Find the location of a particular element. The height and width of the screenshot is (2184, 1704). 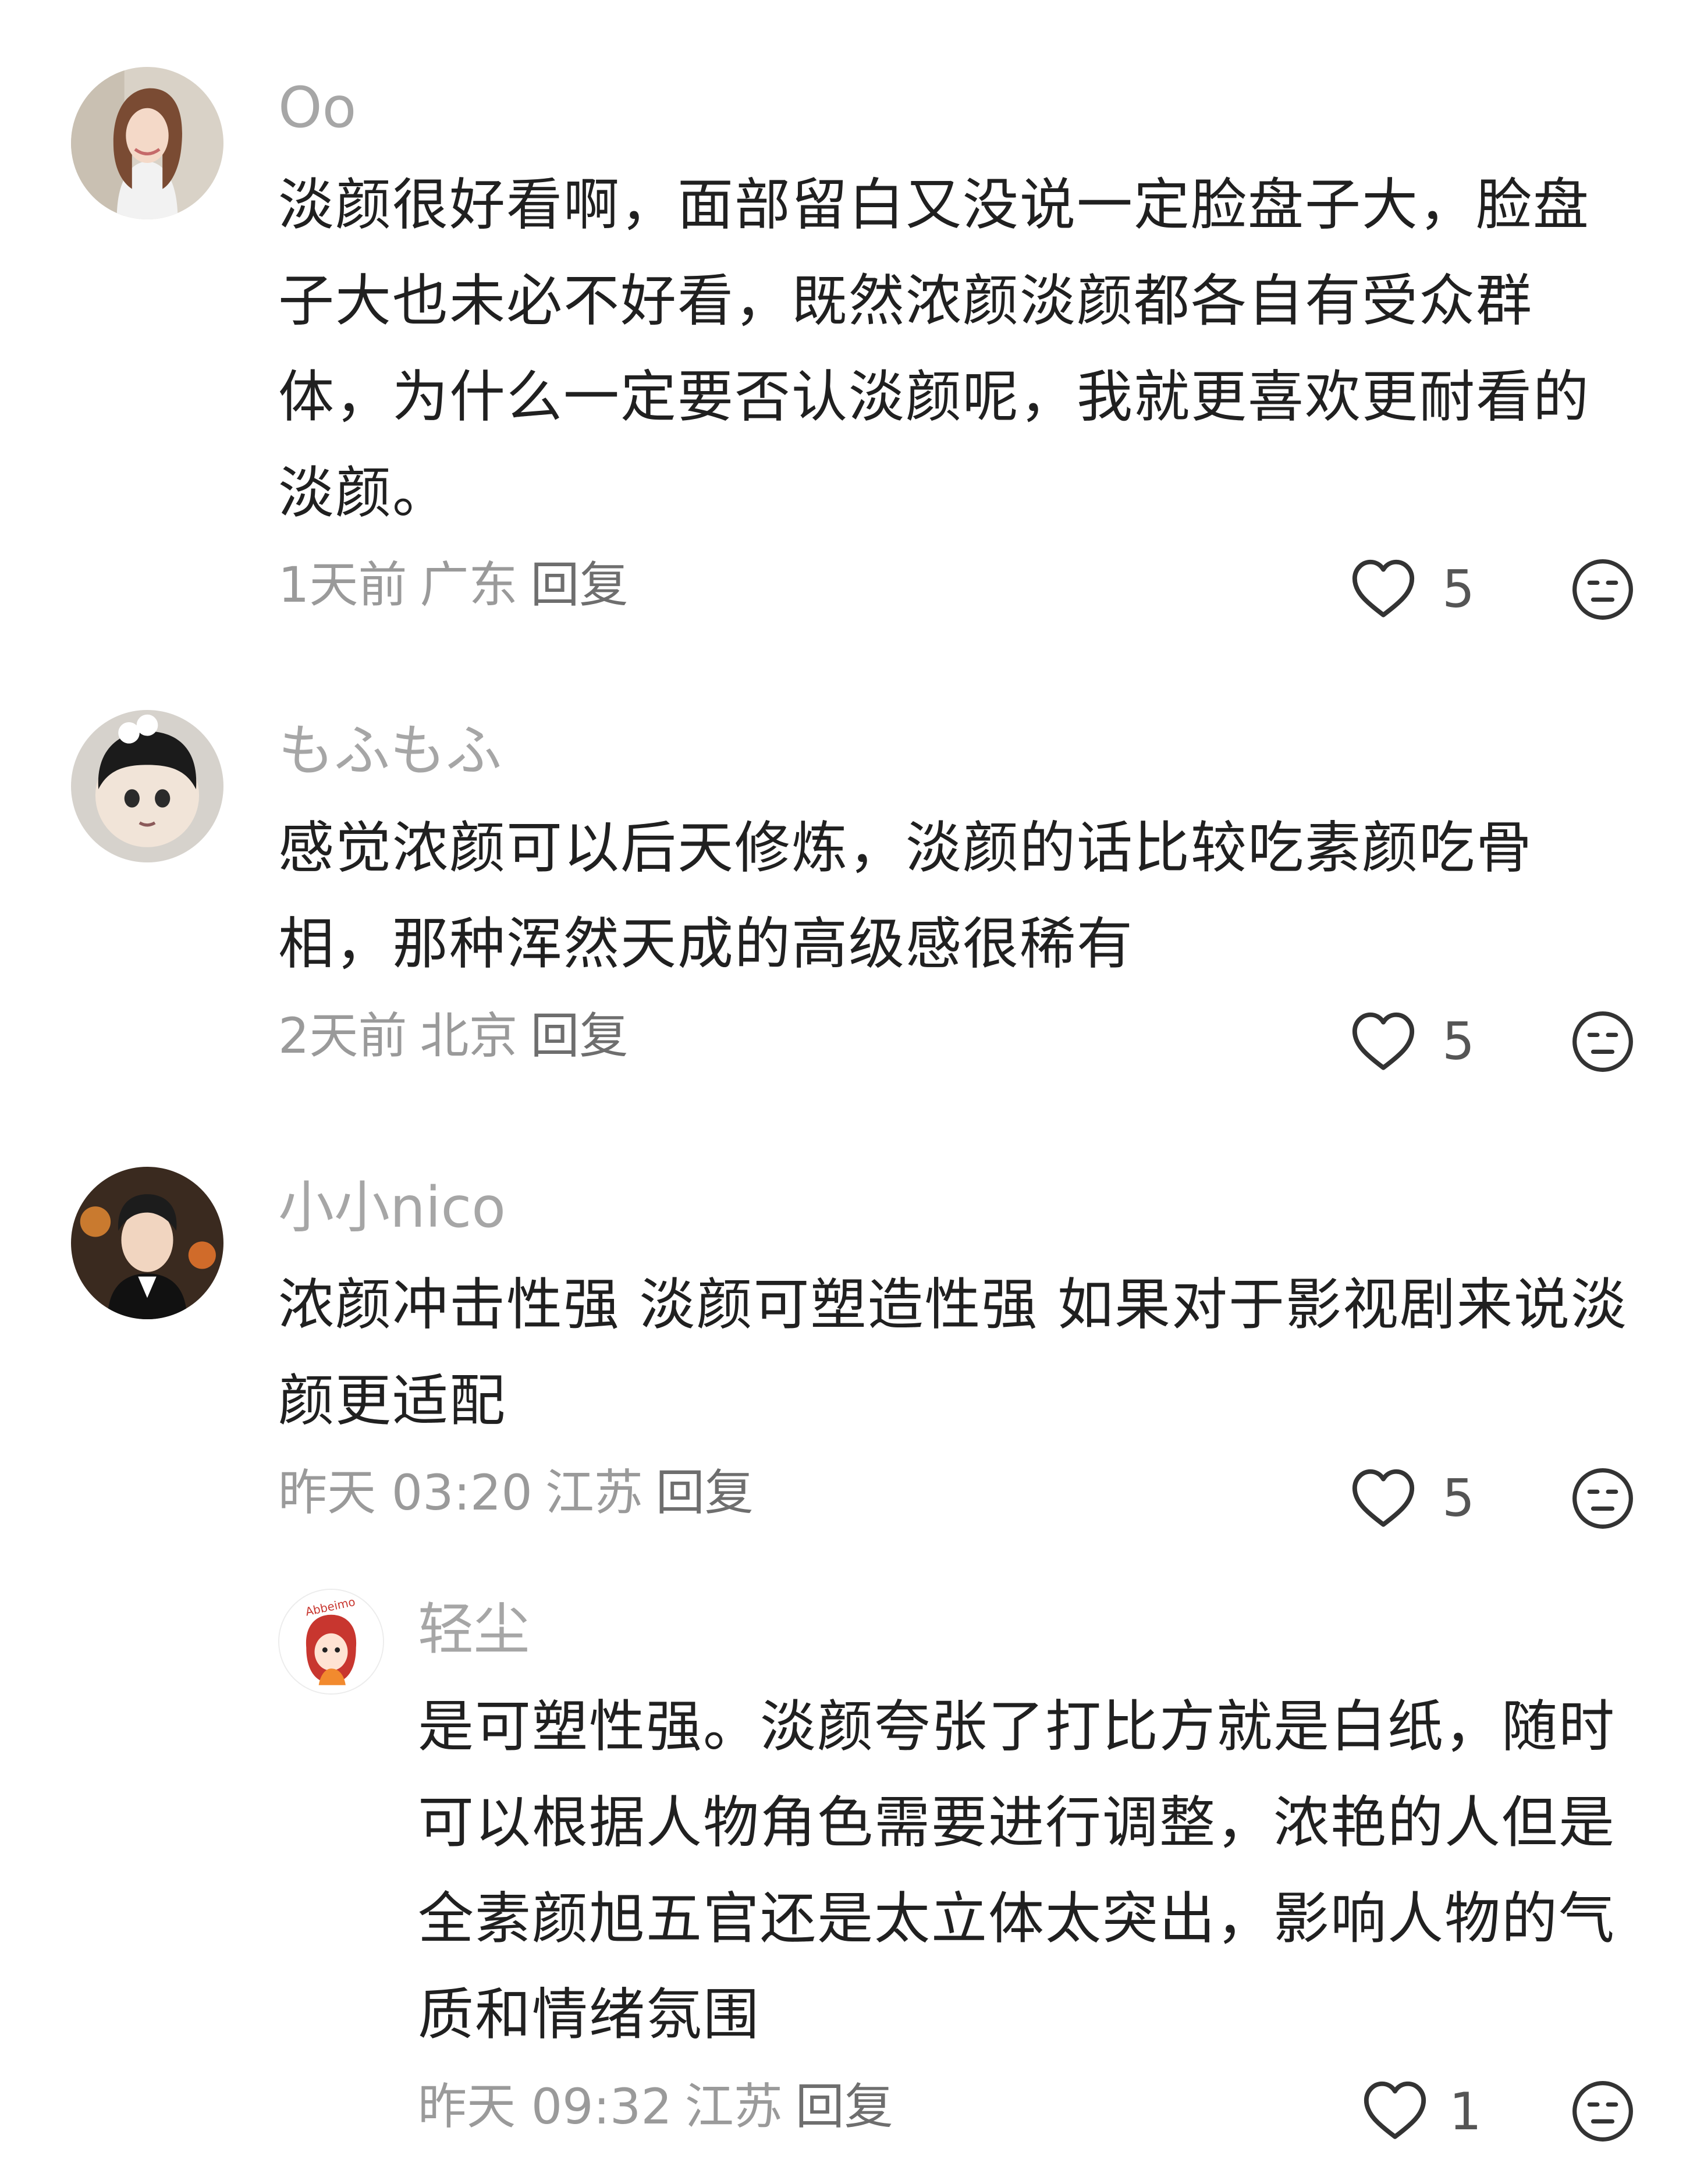

comment-meta: 1天前 广东 回复 is located at coordinates (459, 585).